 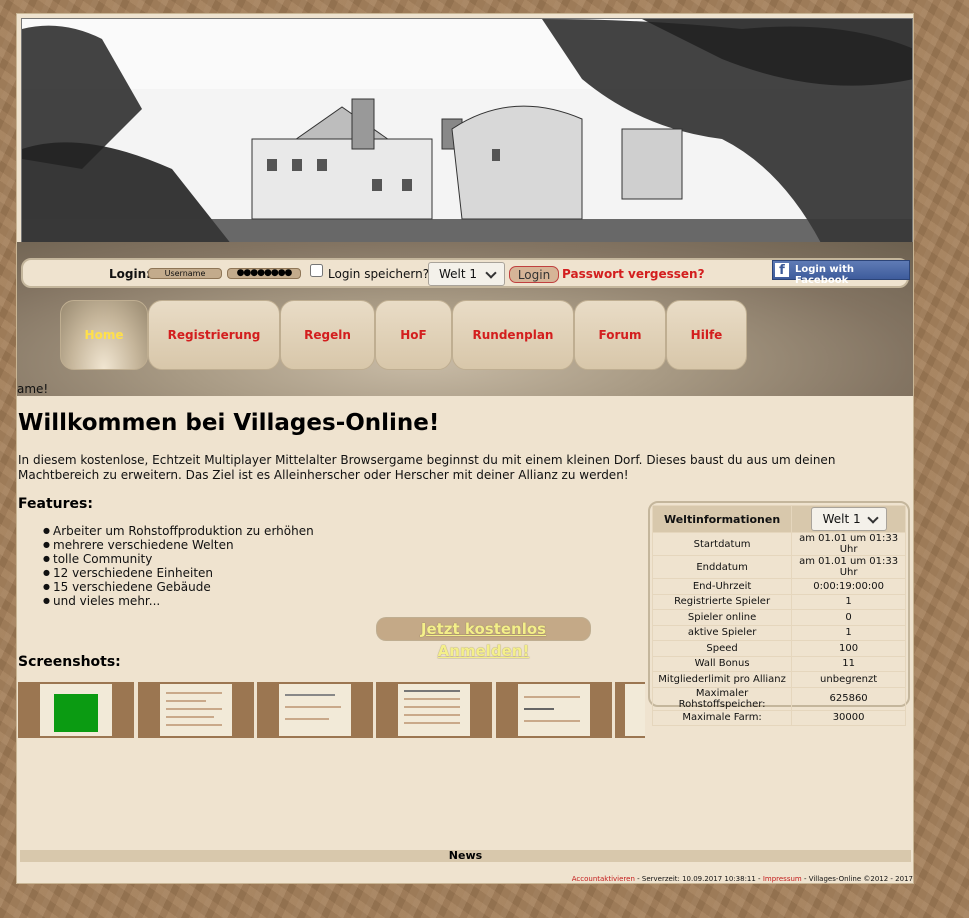 I want to click on features-heading: Features:, so click(x=55, y=504).